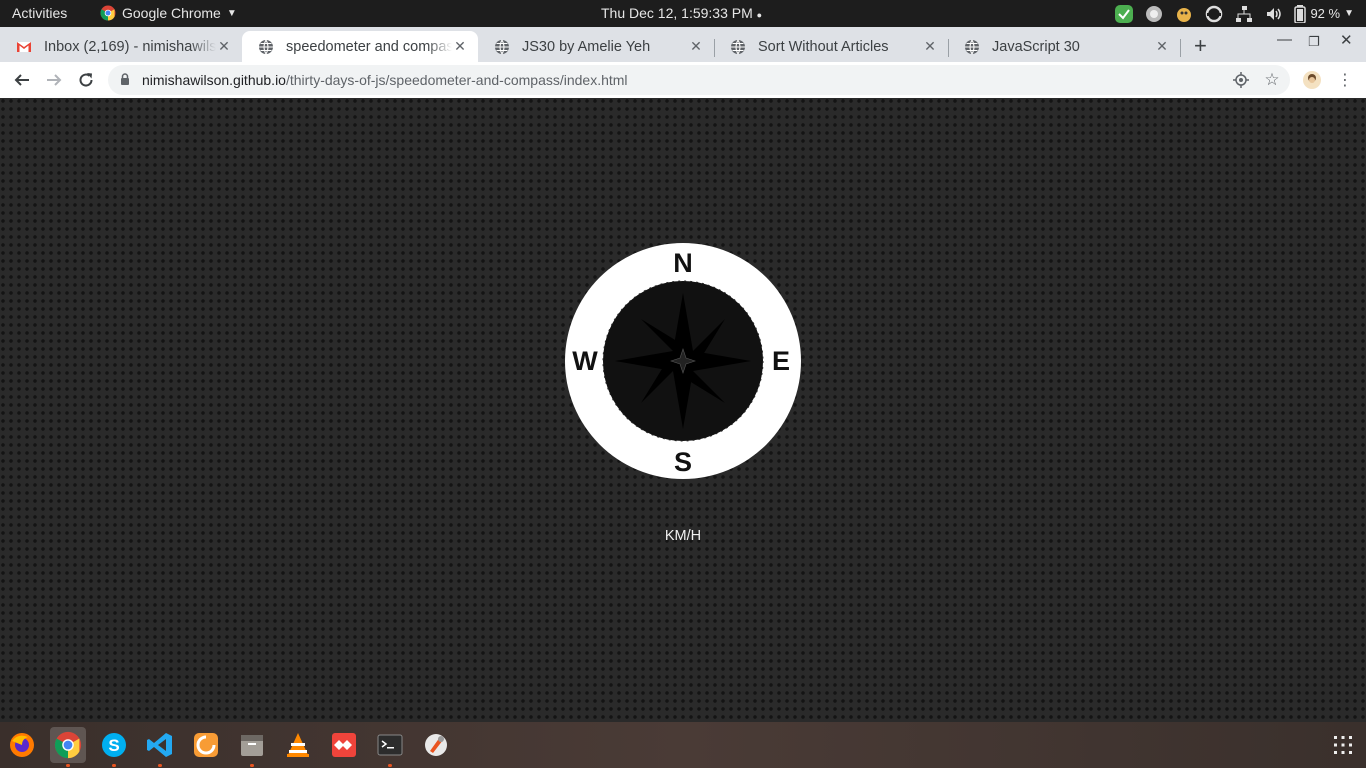  What do you see at coordinates (214, 80) in the screenshot?
I see `url-host: nimishawilson.github.io` at bounding box center [214, 80].